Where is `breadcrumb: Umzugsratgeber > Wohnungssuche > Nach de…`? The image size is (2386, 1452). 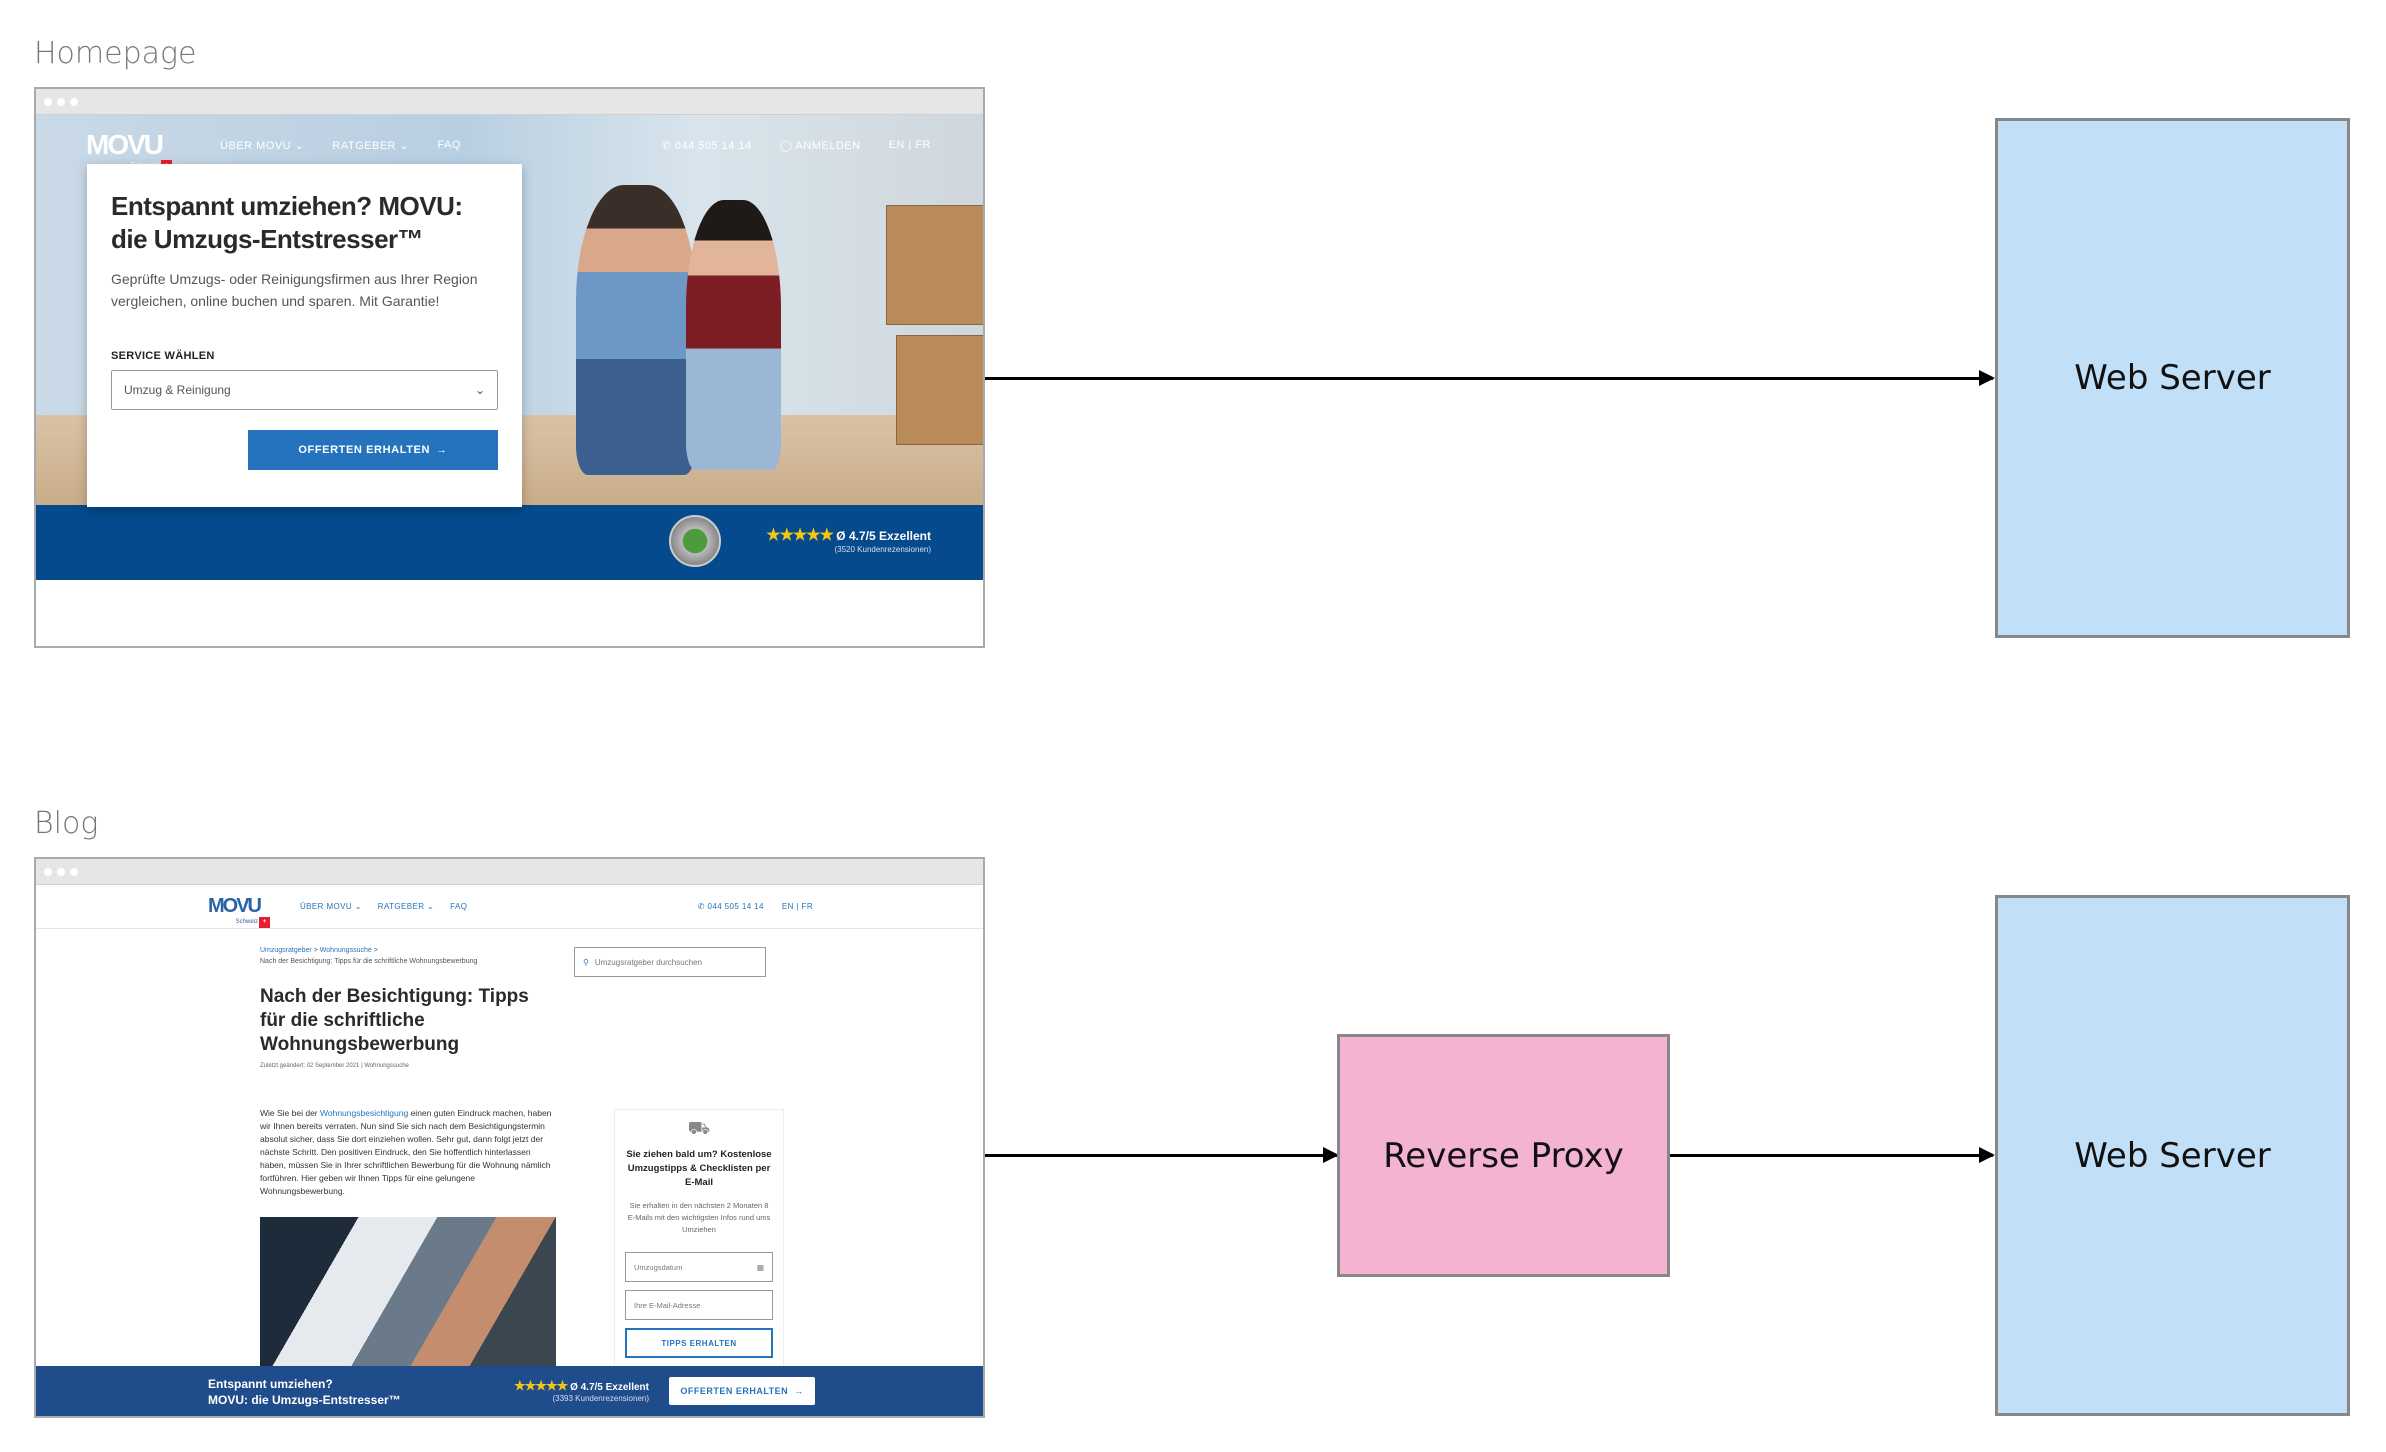 breadcrumb: Umzugsratgeber > Wohnungssuche > Nach de… is located at coordinates (369, 956).